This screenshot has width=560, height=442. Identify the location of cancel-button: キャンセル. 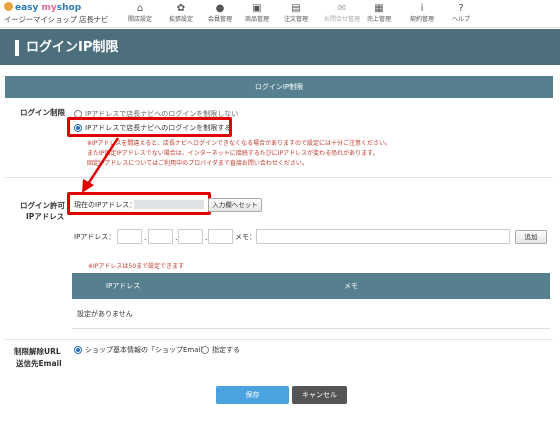
(319, 395).